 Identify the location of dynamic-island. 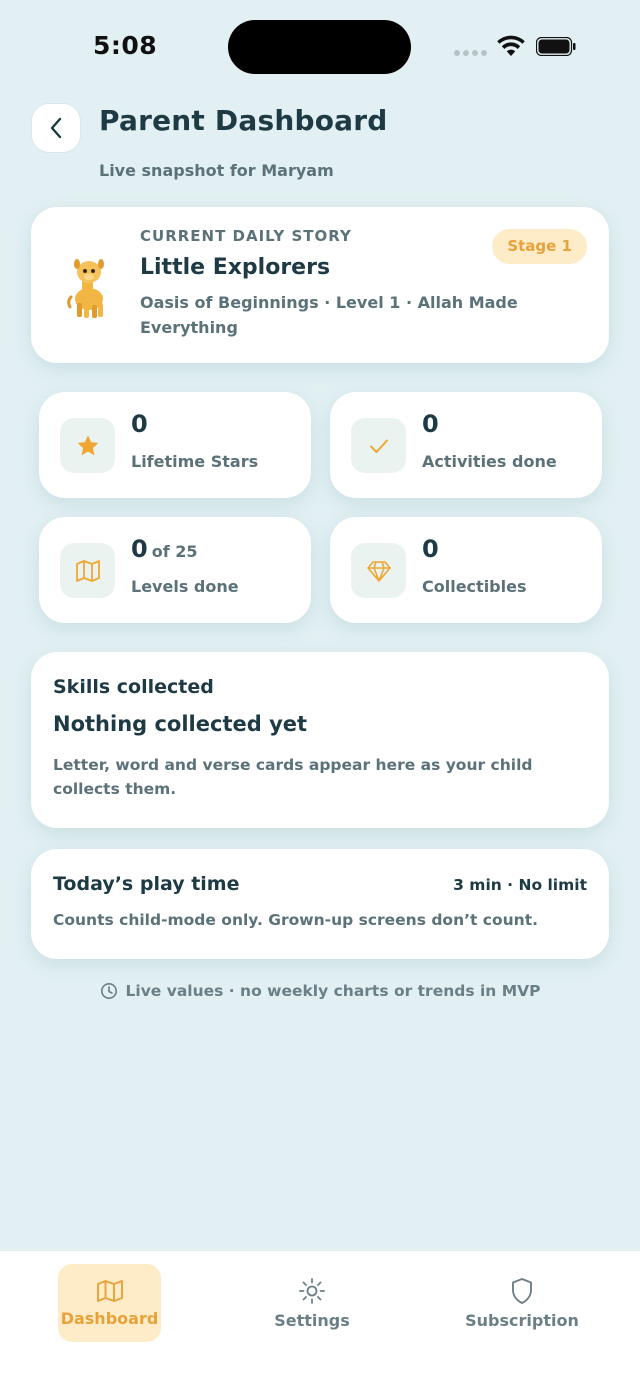
(319, 47).